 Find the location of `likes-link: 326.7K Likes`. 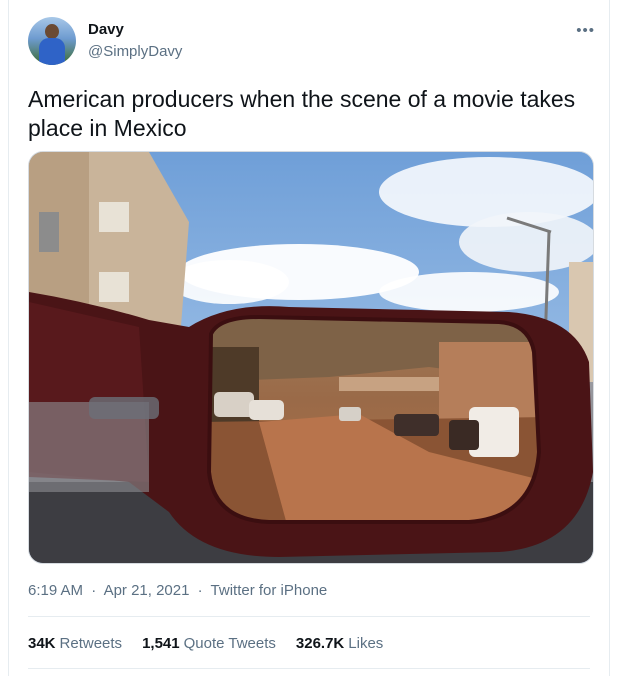

likes-link: 326.7K Likes is located at coordinates (339, 643).